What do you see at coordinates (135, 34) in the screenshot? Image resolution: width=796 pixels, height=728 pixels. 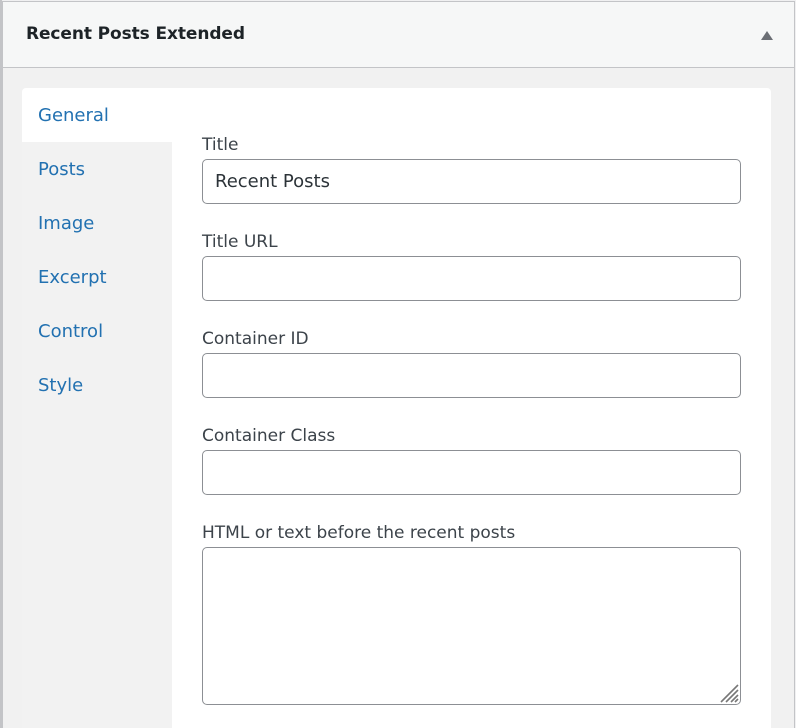 I see `widget-title: Recent Posts Extended` at bounding box center [135, 34].